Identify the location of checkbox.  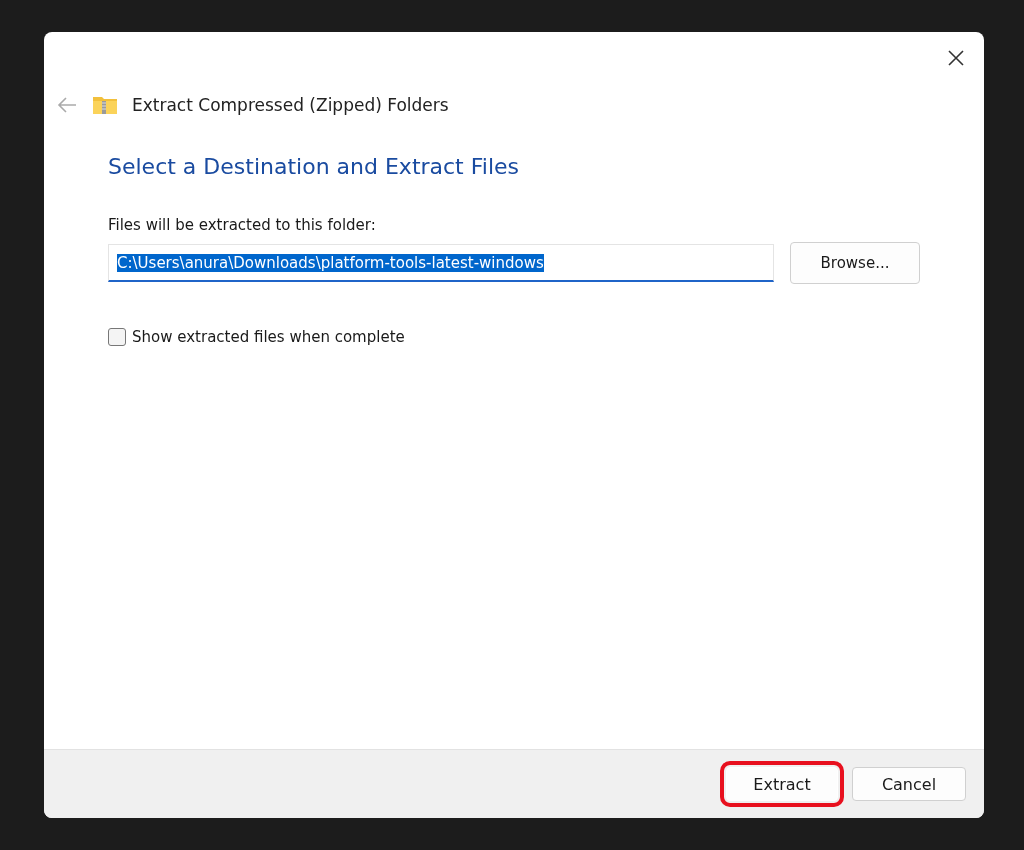
(117, 337).